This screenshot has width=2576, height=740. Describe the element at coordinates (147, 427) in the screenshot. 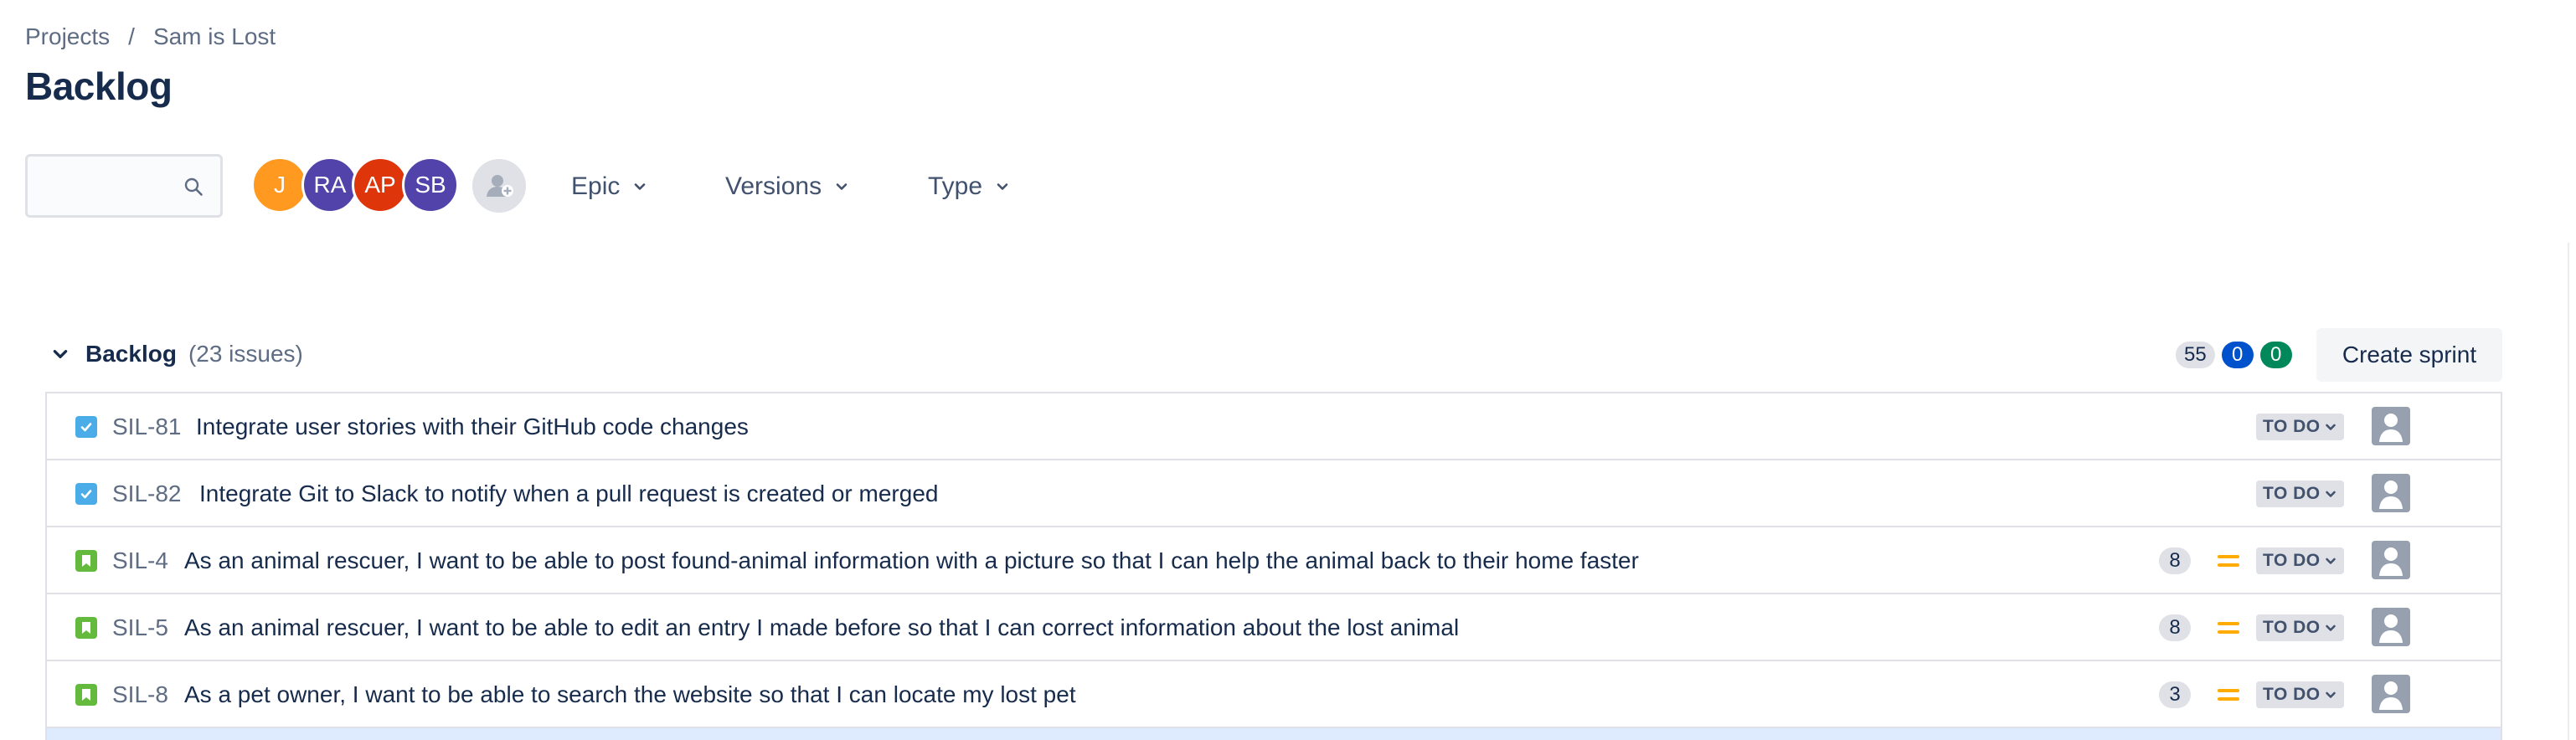

I see `issue-key: SIL-81` at that location.